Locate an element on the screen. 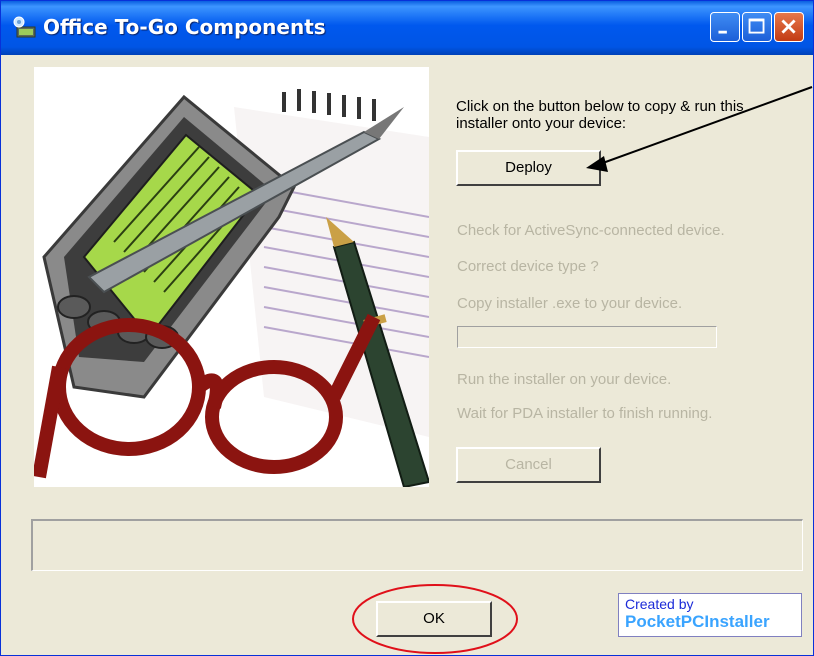  maximize-button is located at coordinates (757, 27).